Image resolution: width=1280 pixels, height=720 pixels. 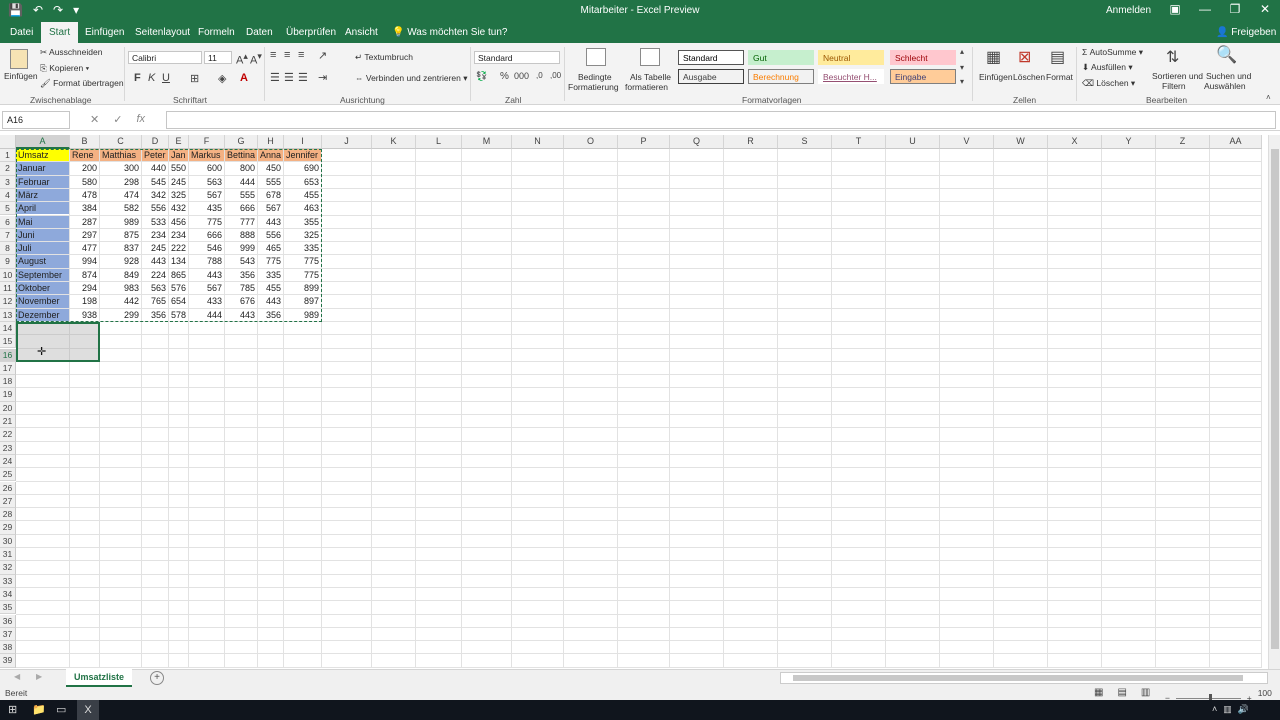 I want to click on column-header-n: N, so click(x=538, y=142).